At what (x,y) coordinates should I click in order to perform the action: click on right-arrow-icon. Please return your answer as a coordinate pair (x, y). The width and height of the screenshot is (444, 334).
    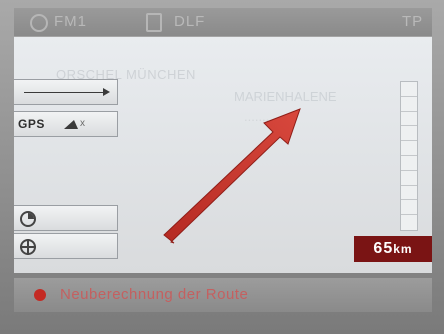
    Looking at the image, I should click on (67, 92).